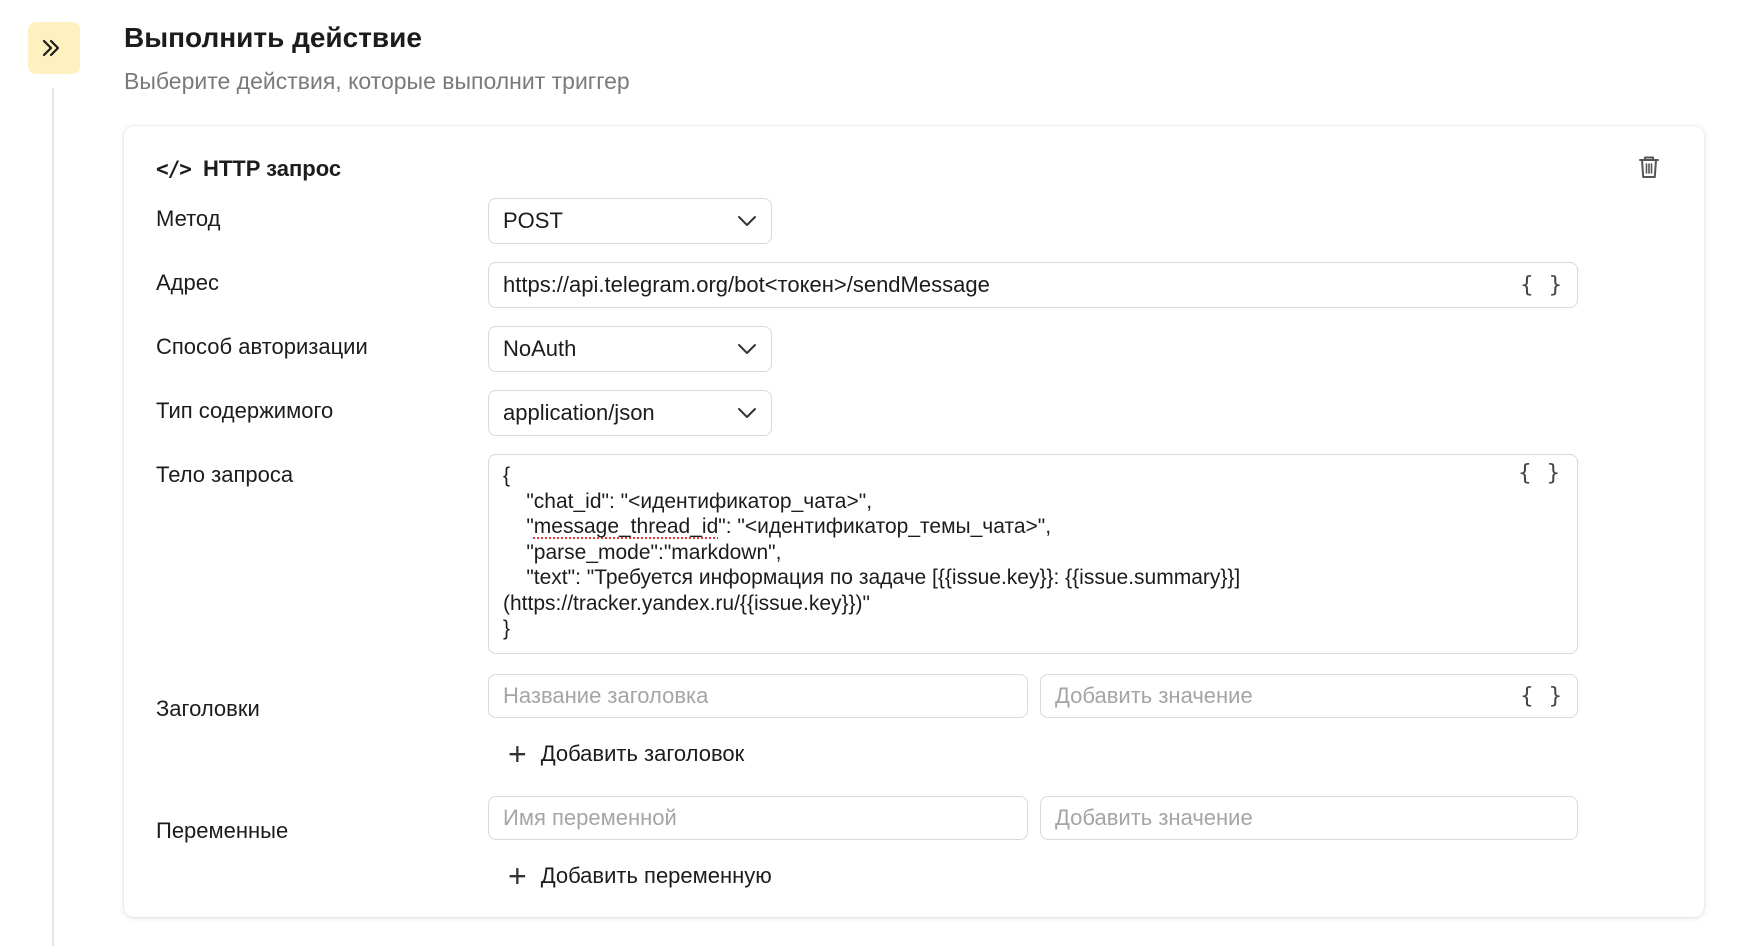  What do you see at coordinates (758, 818) in the screenshot?
I see `variable-name-input: Имя переменной` at bounding box center [758, 818].